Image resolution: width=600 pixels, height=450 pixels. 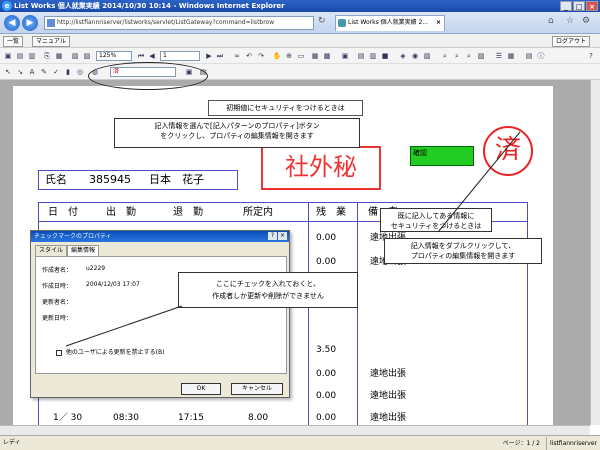 What do you see at coordinates (521, 443) in the screenshot?
I see `status-page: ページ：1 / 2` at bounding box center [521, 443].